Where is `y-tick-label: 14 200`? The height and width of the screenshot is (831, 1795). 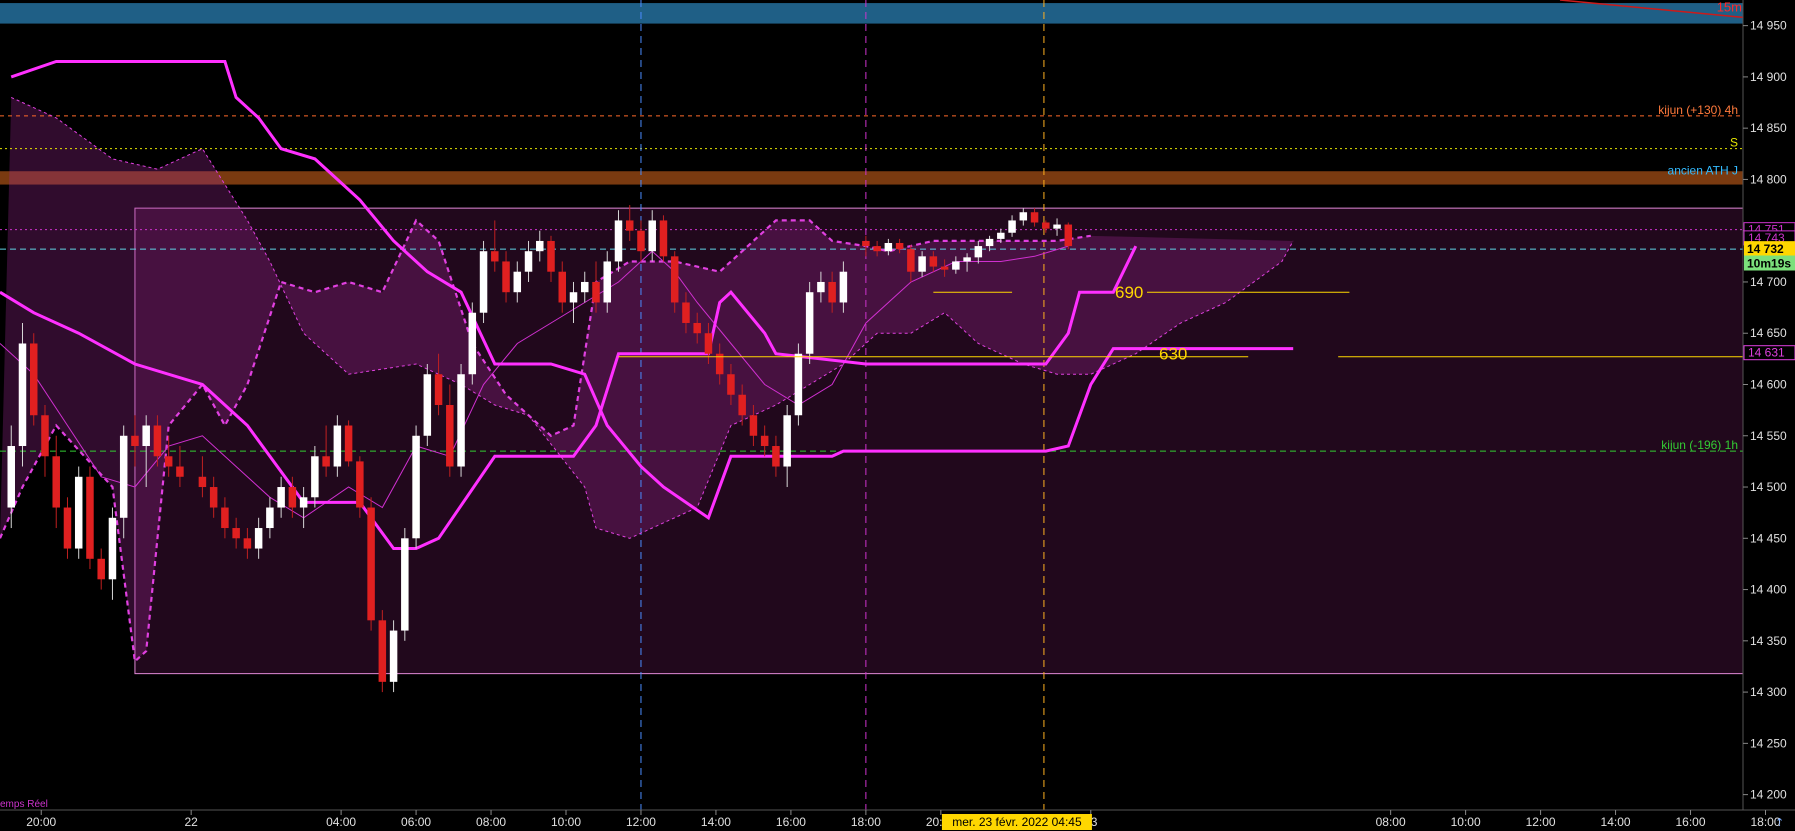 y-tick-label: 14 200 is located at coordinates (1768, 795).